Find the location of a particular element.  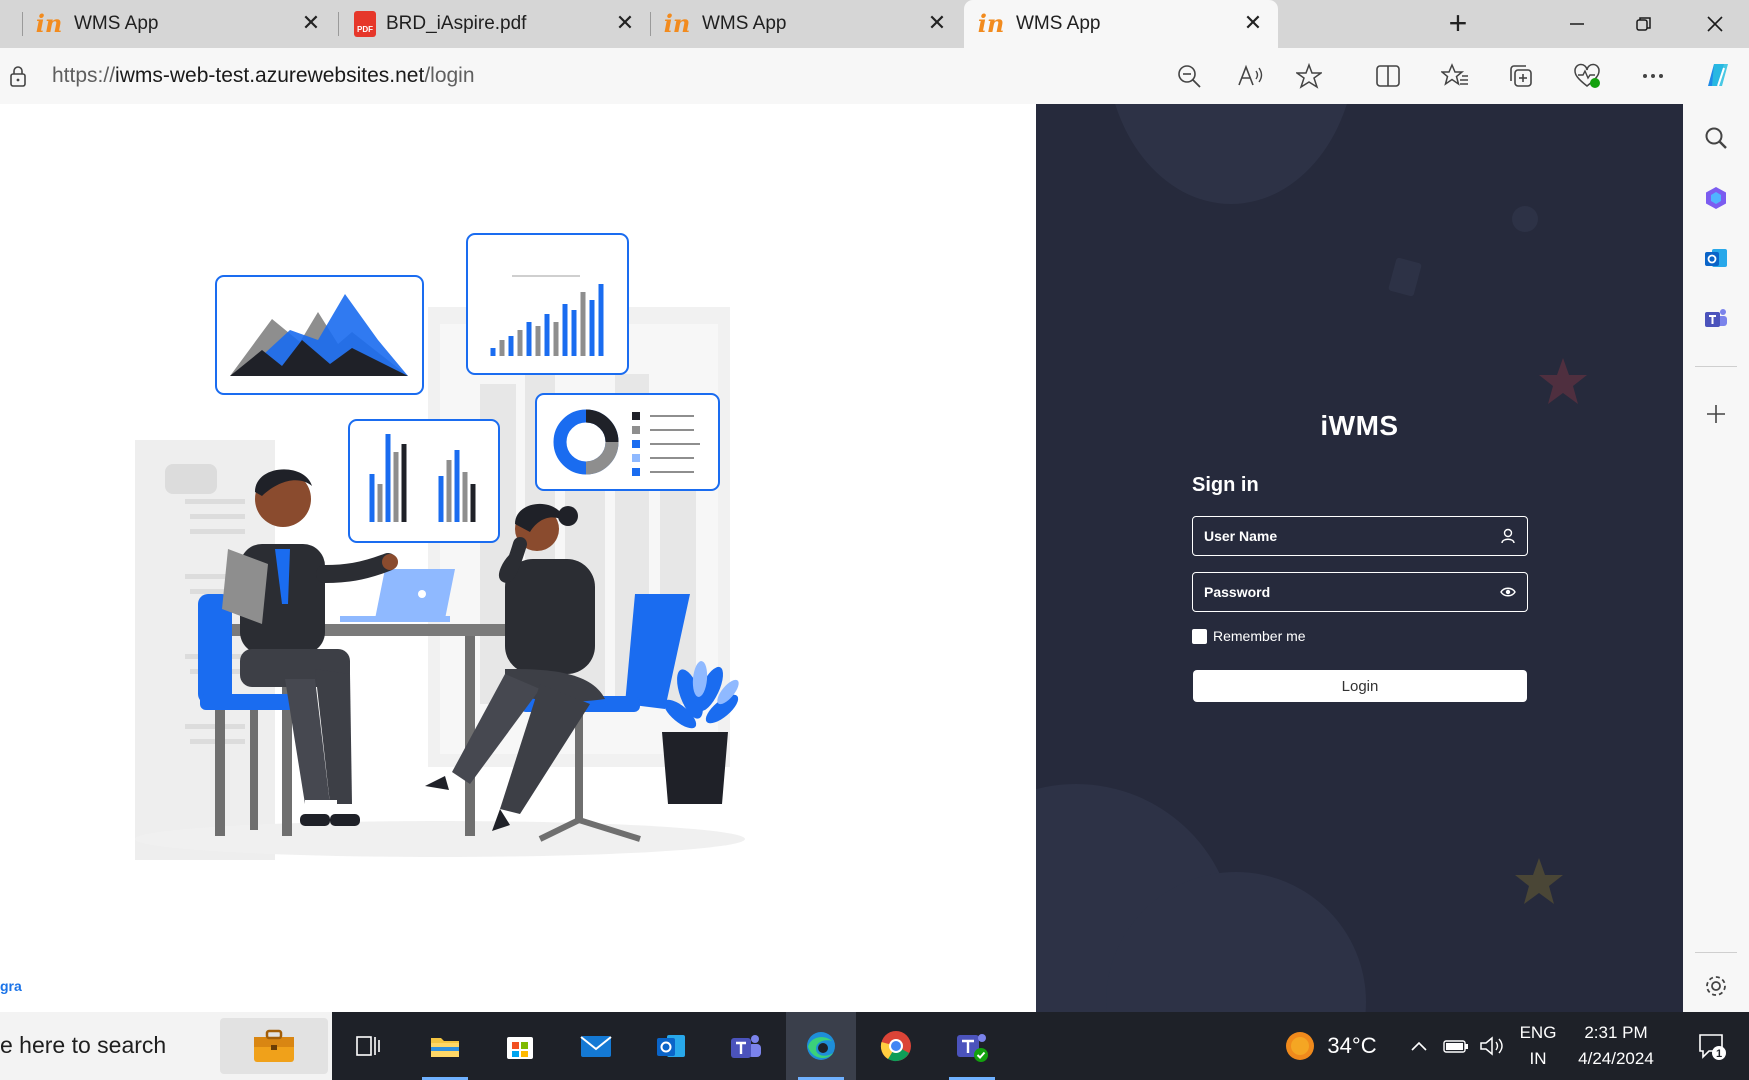

language-primary: ENG is located at coordinates (1538, 1032).